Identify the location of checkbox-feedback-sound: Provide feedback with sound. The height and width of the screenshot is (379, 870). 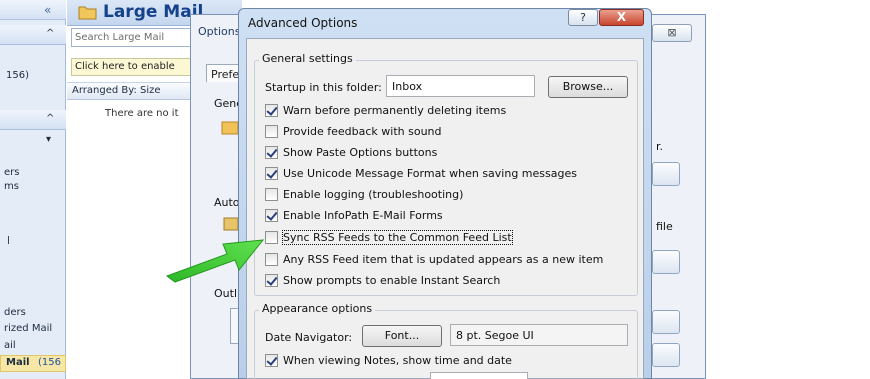
(353, 131).